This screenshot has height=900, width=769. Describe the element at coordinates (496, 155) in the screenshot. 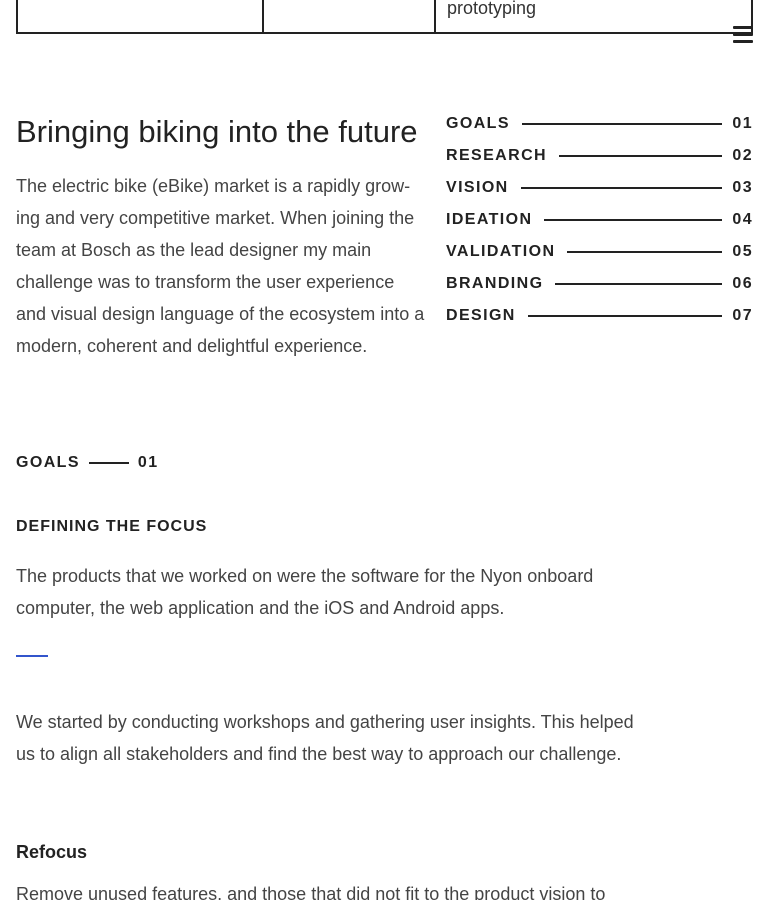

I see `toc-item-label: RESEARCH` at that location.